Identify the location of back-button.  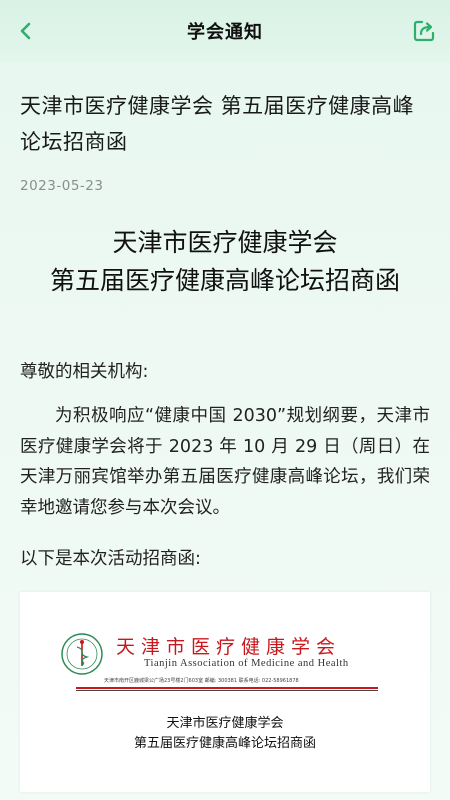
(26, 31).